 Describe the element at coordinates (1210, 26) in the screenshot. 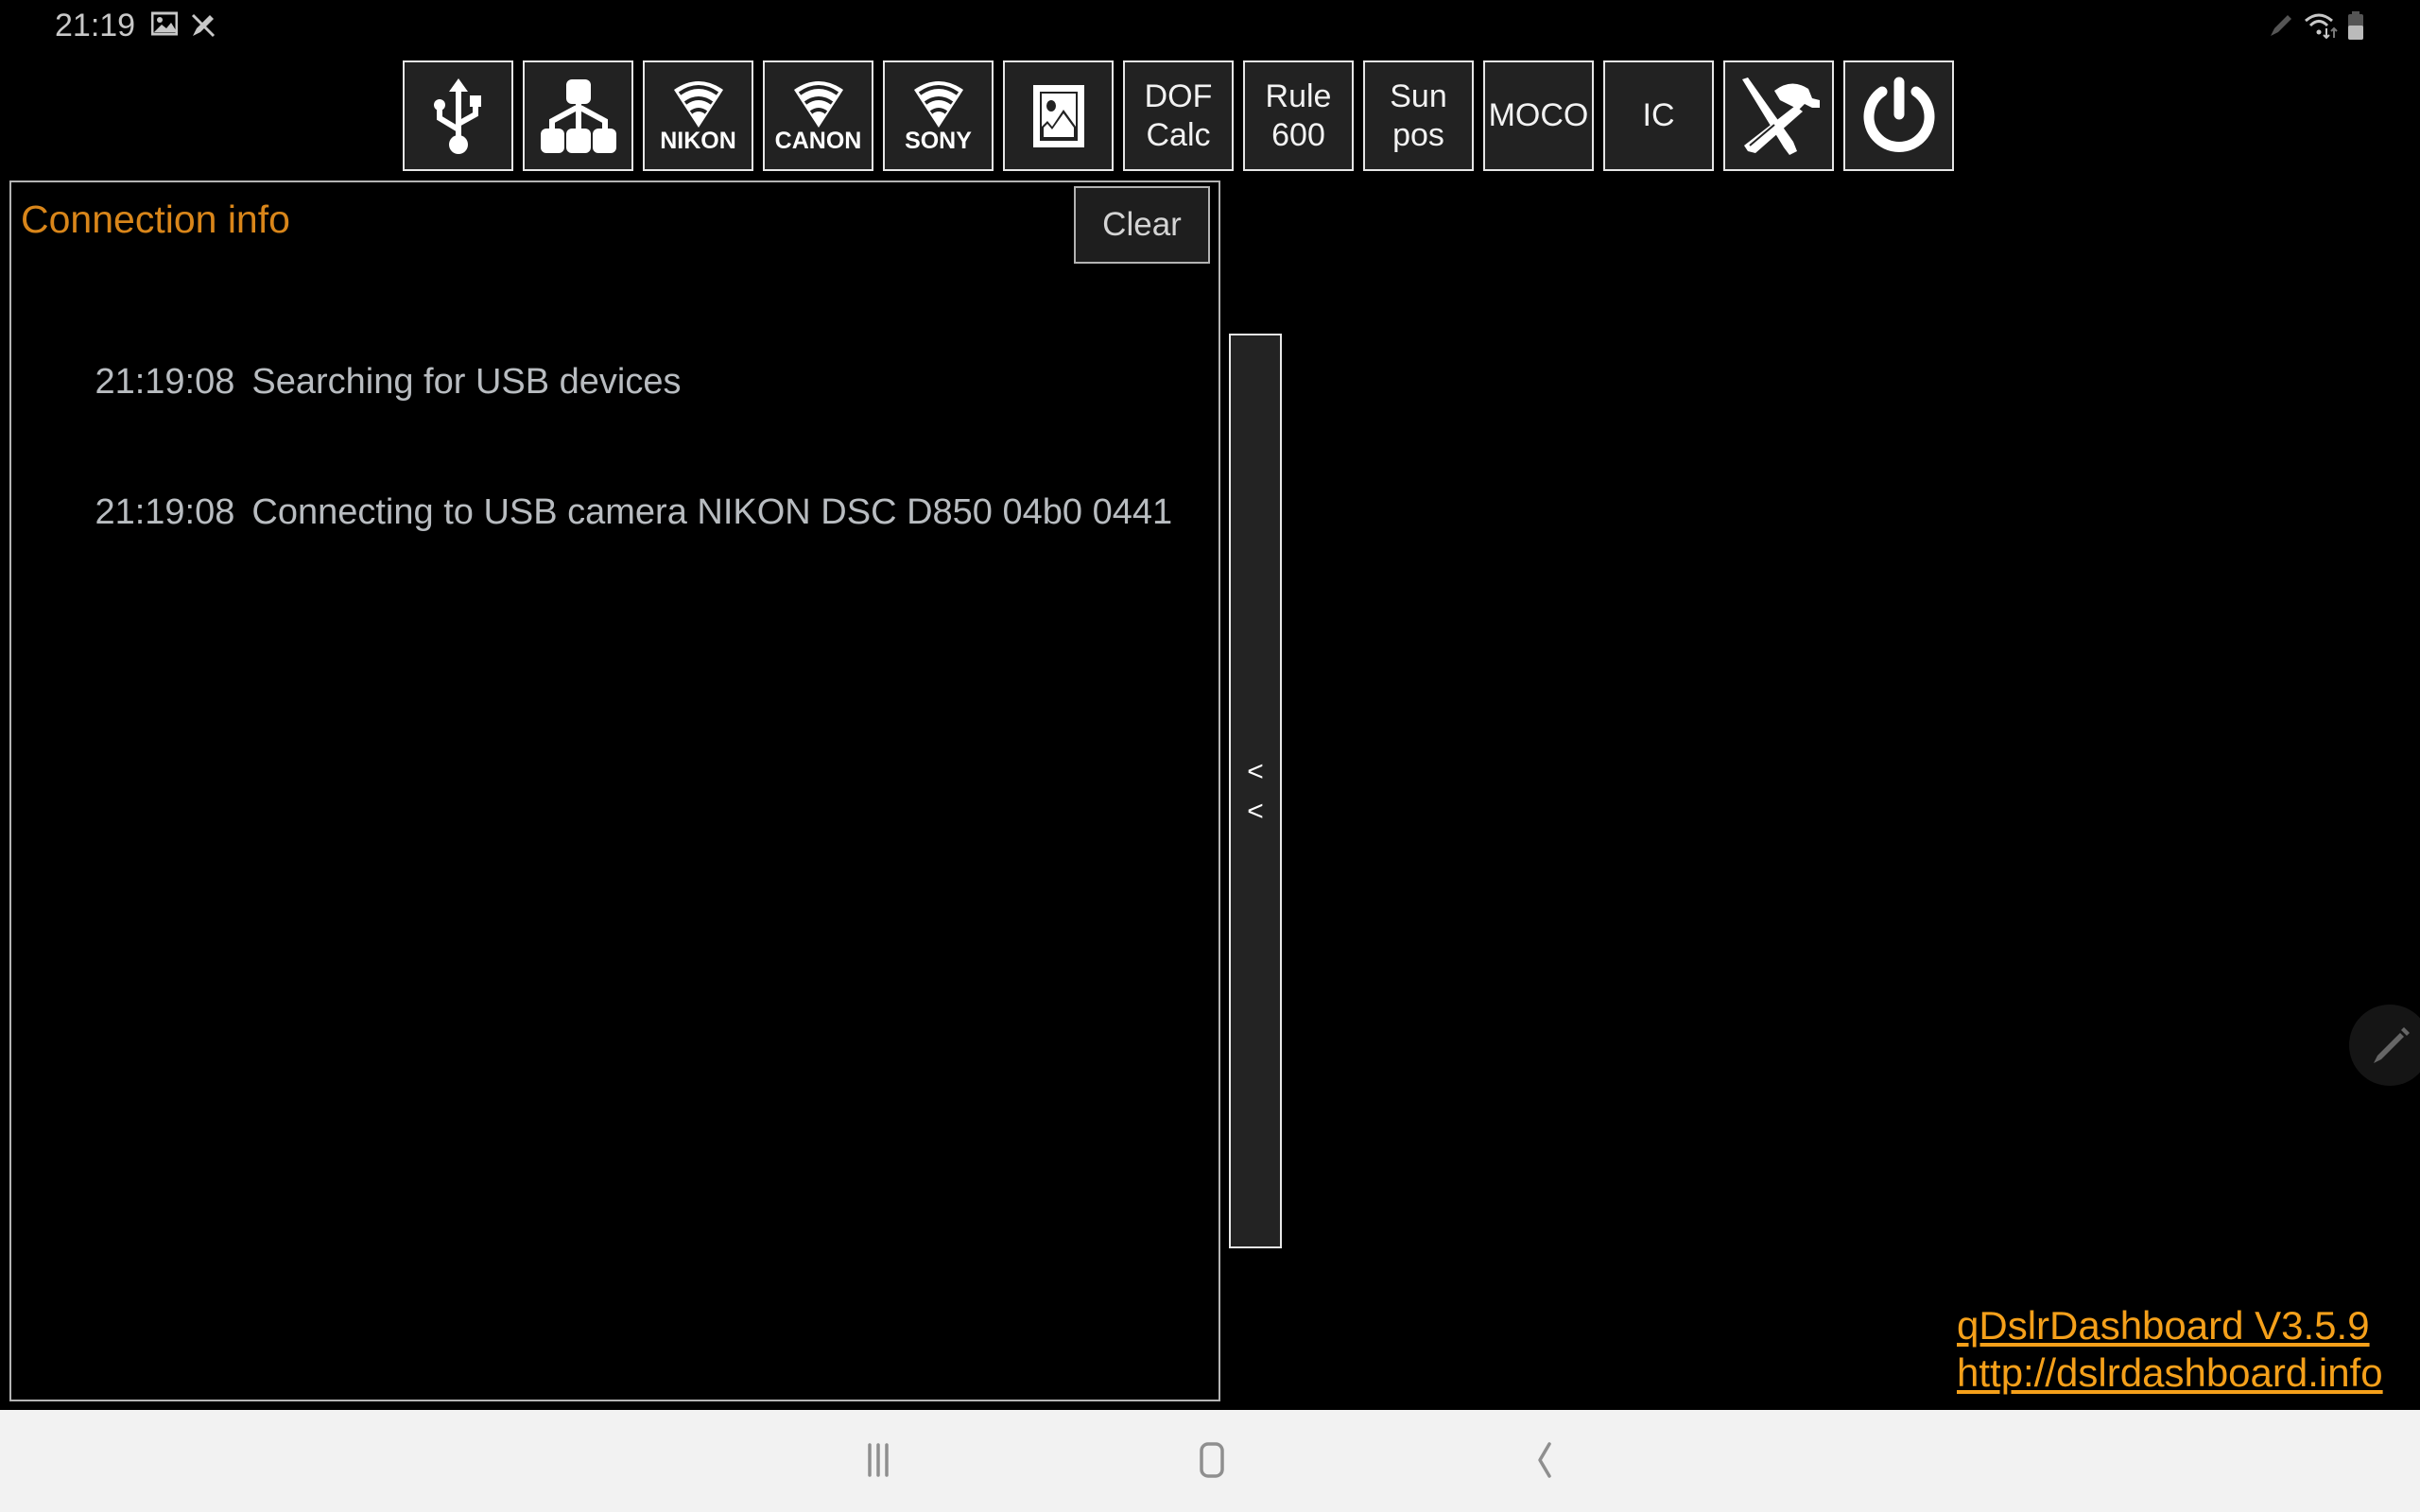

I see `status-bar: 21:19` at that location.